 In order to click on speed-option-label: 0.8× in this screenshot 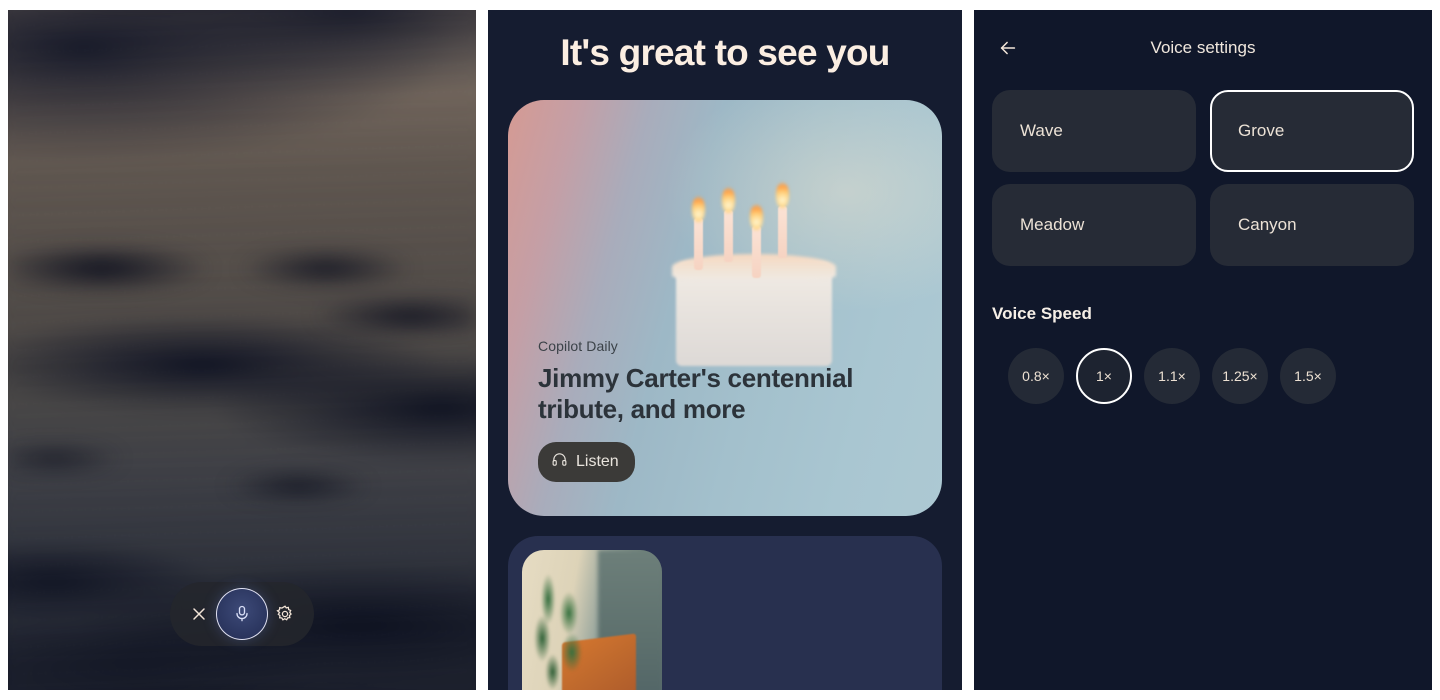, I will do `click(1036, 376)`.